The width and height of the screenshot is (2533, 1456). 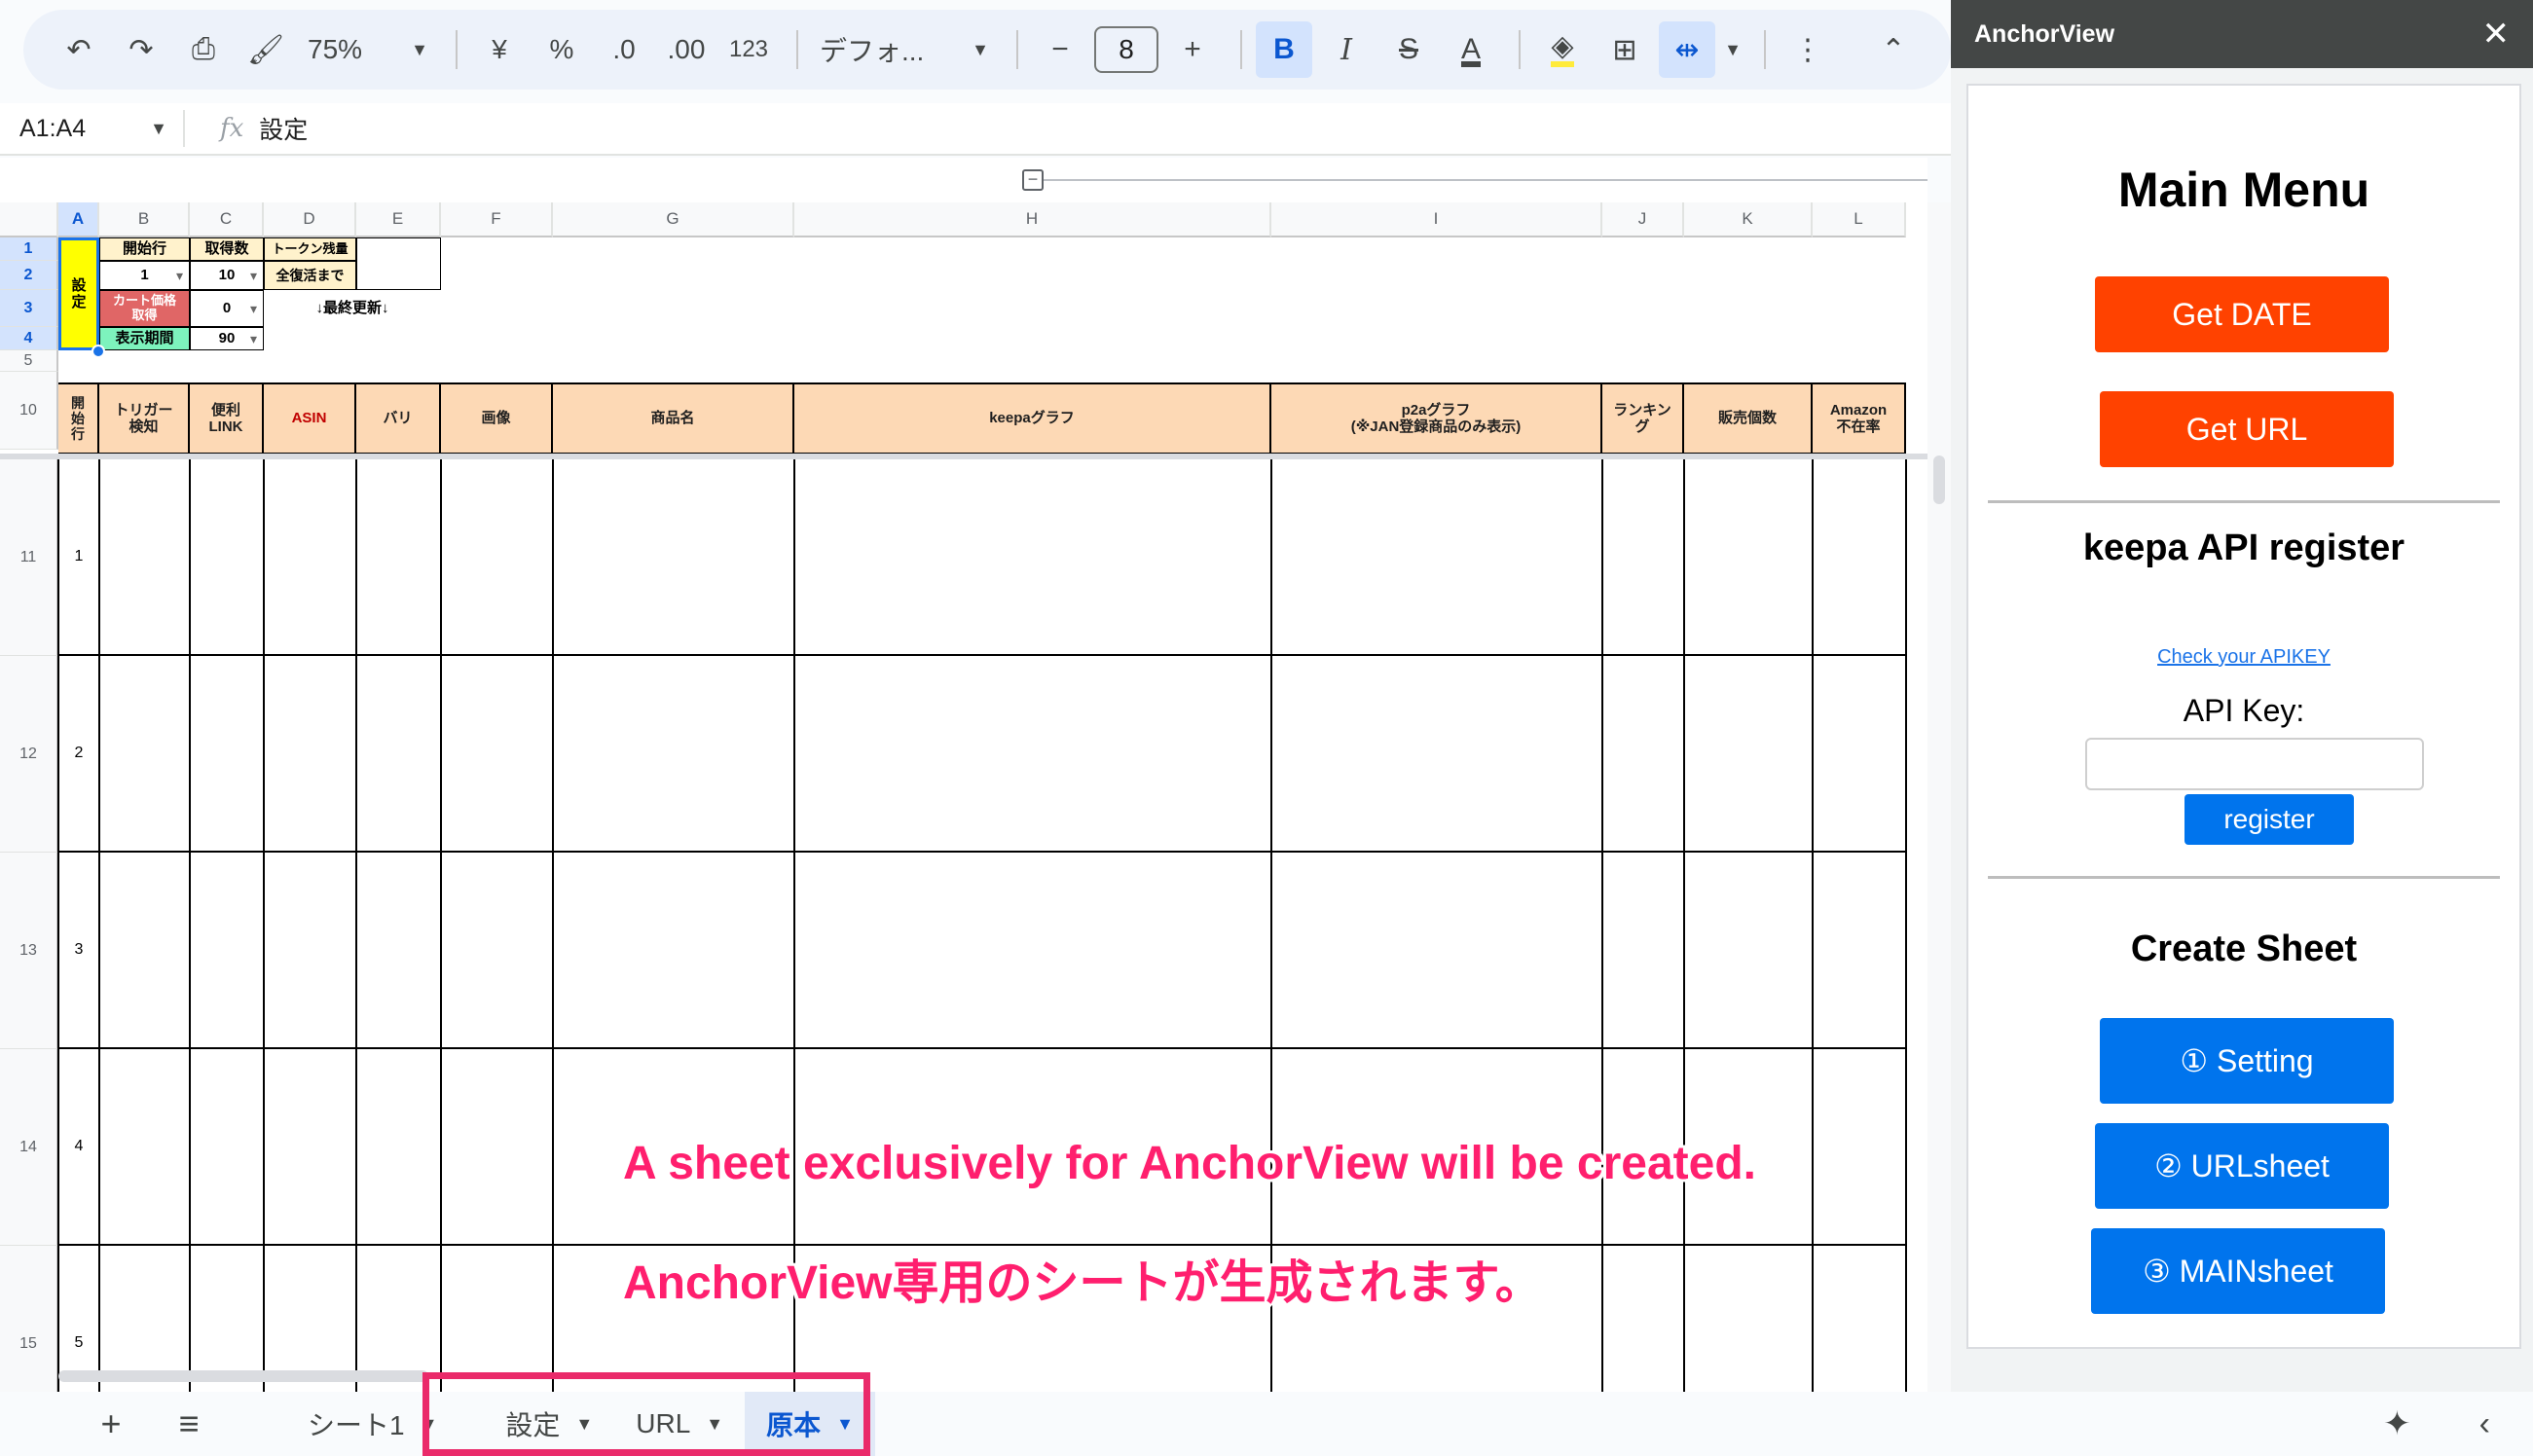 What do you see at coordinates (78, 753) in the screenshot?
I see `row-index-cell: 2` at bounding box center [78, 753].